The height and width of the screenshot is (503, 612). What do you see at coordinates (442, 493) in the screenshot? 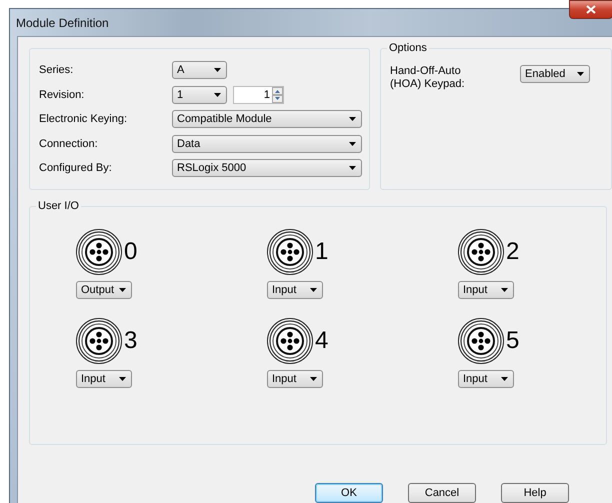
I see `dialog-button: Cancel` at bounding box center [442, 493].